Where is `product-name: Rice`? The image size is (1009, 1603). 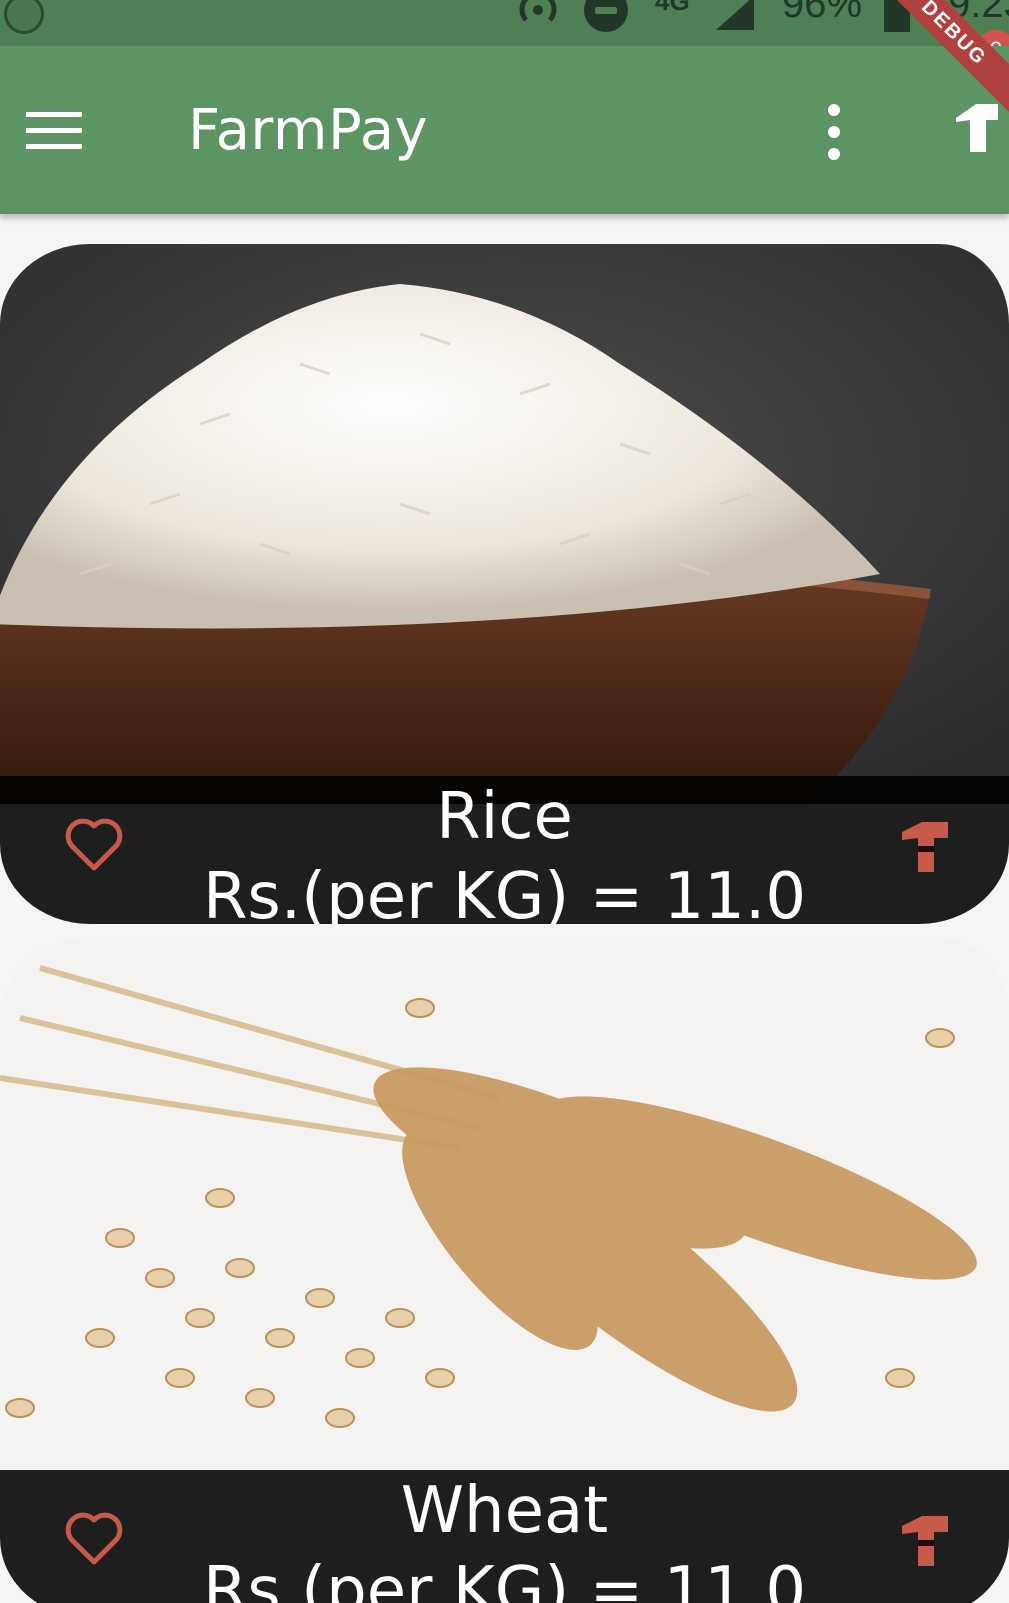
product-name: Rice is located at coordinates (504, 817).